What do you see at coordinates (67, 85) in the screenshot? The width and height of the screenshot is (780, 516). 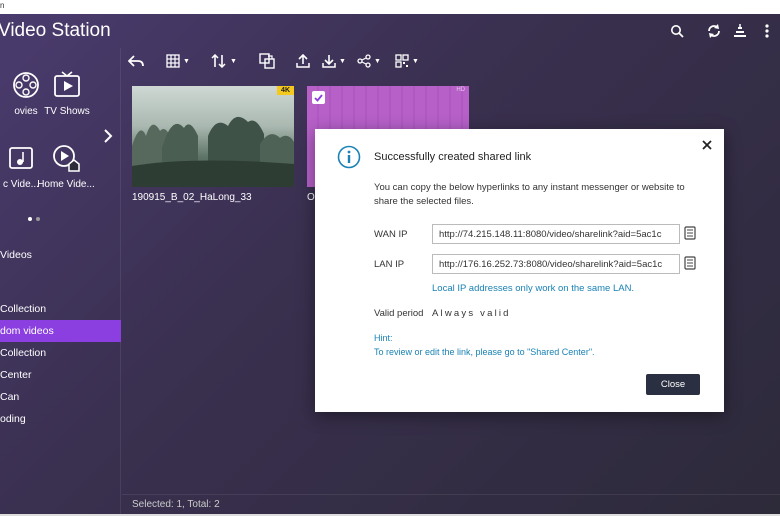 I see `tv-icon` at bounding box center [67, 85].